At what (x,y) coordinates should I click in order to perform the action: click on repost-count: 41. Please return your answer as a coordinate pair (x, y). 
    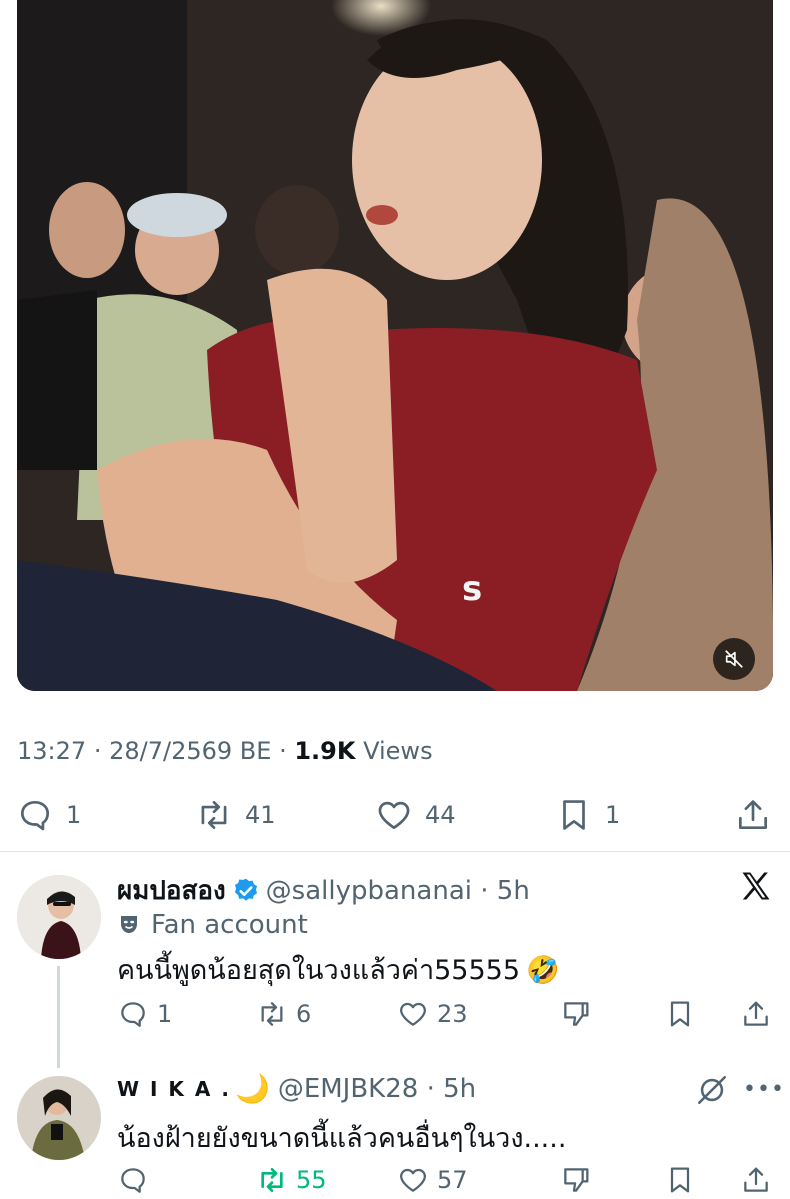
    Looking at the image, I should click on (260, 815).